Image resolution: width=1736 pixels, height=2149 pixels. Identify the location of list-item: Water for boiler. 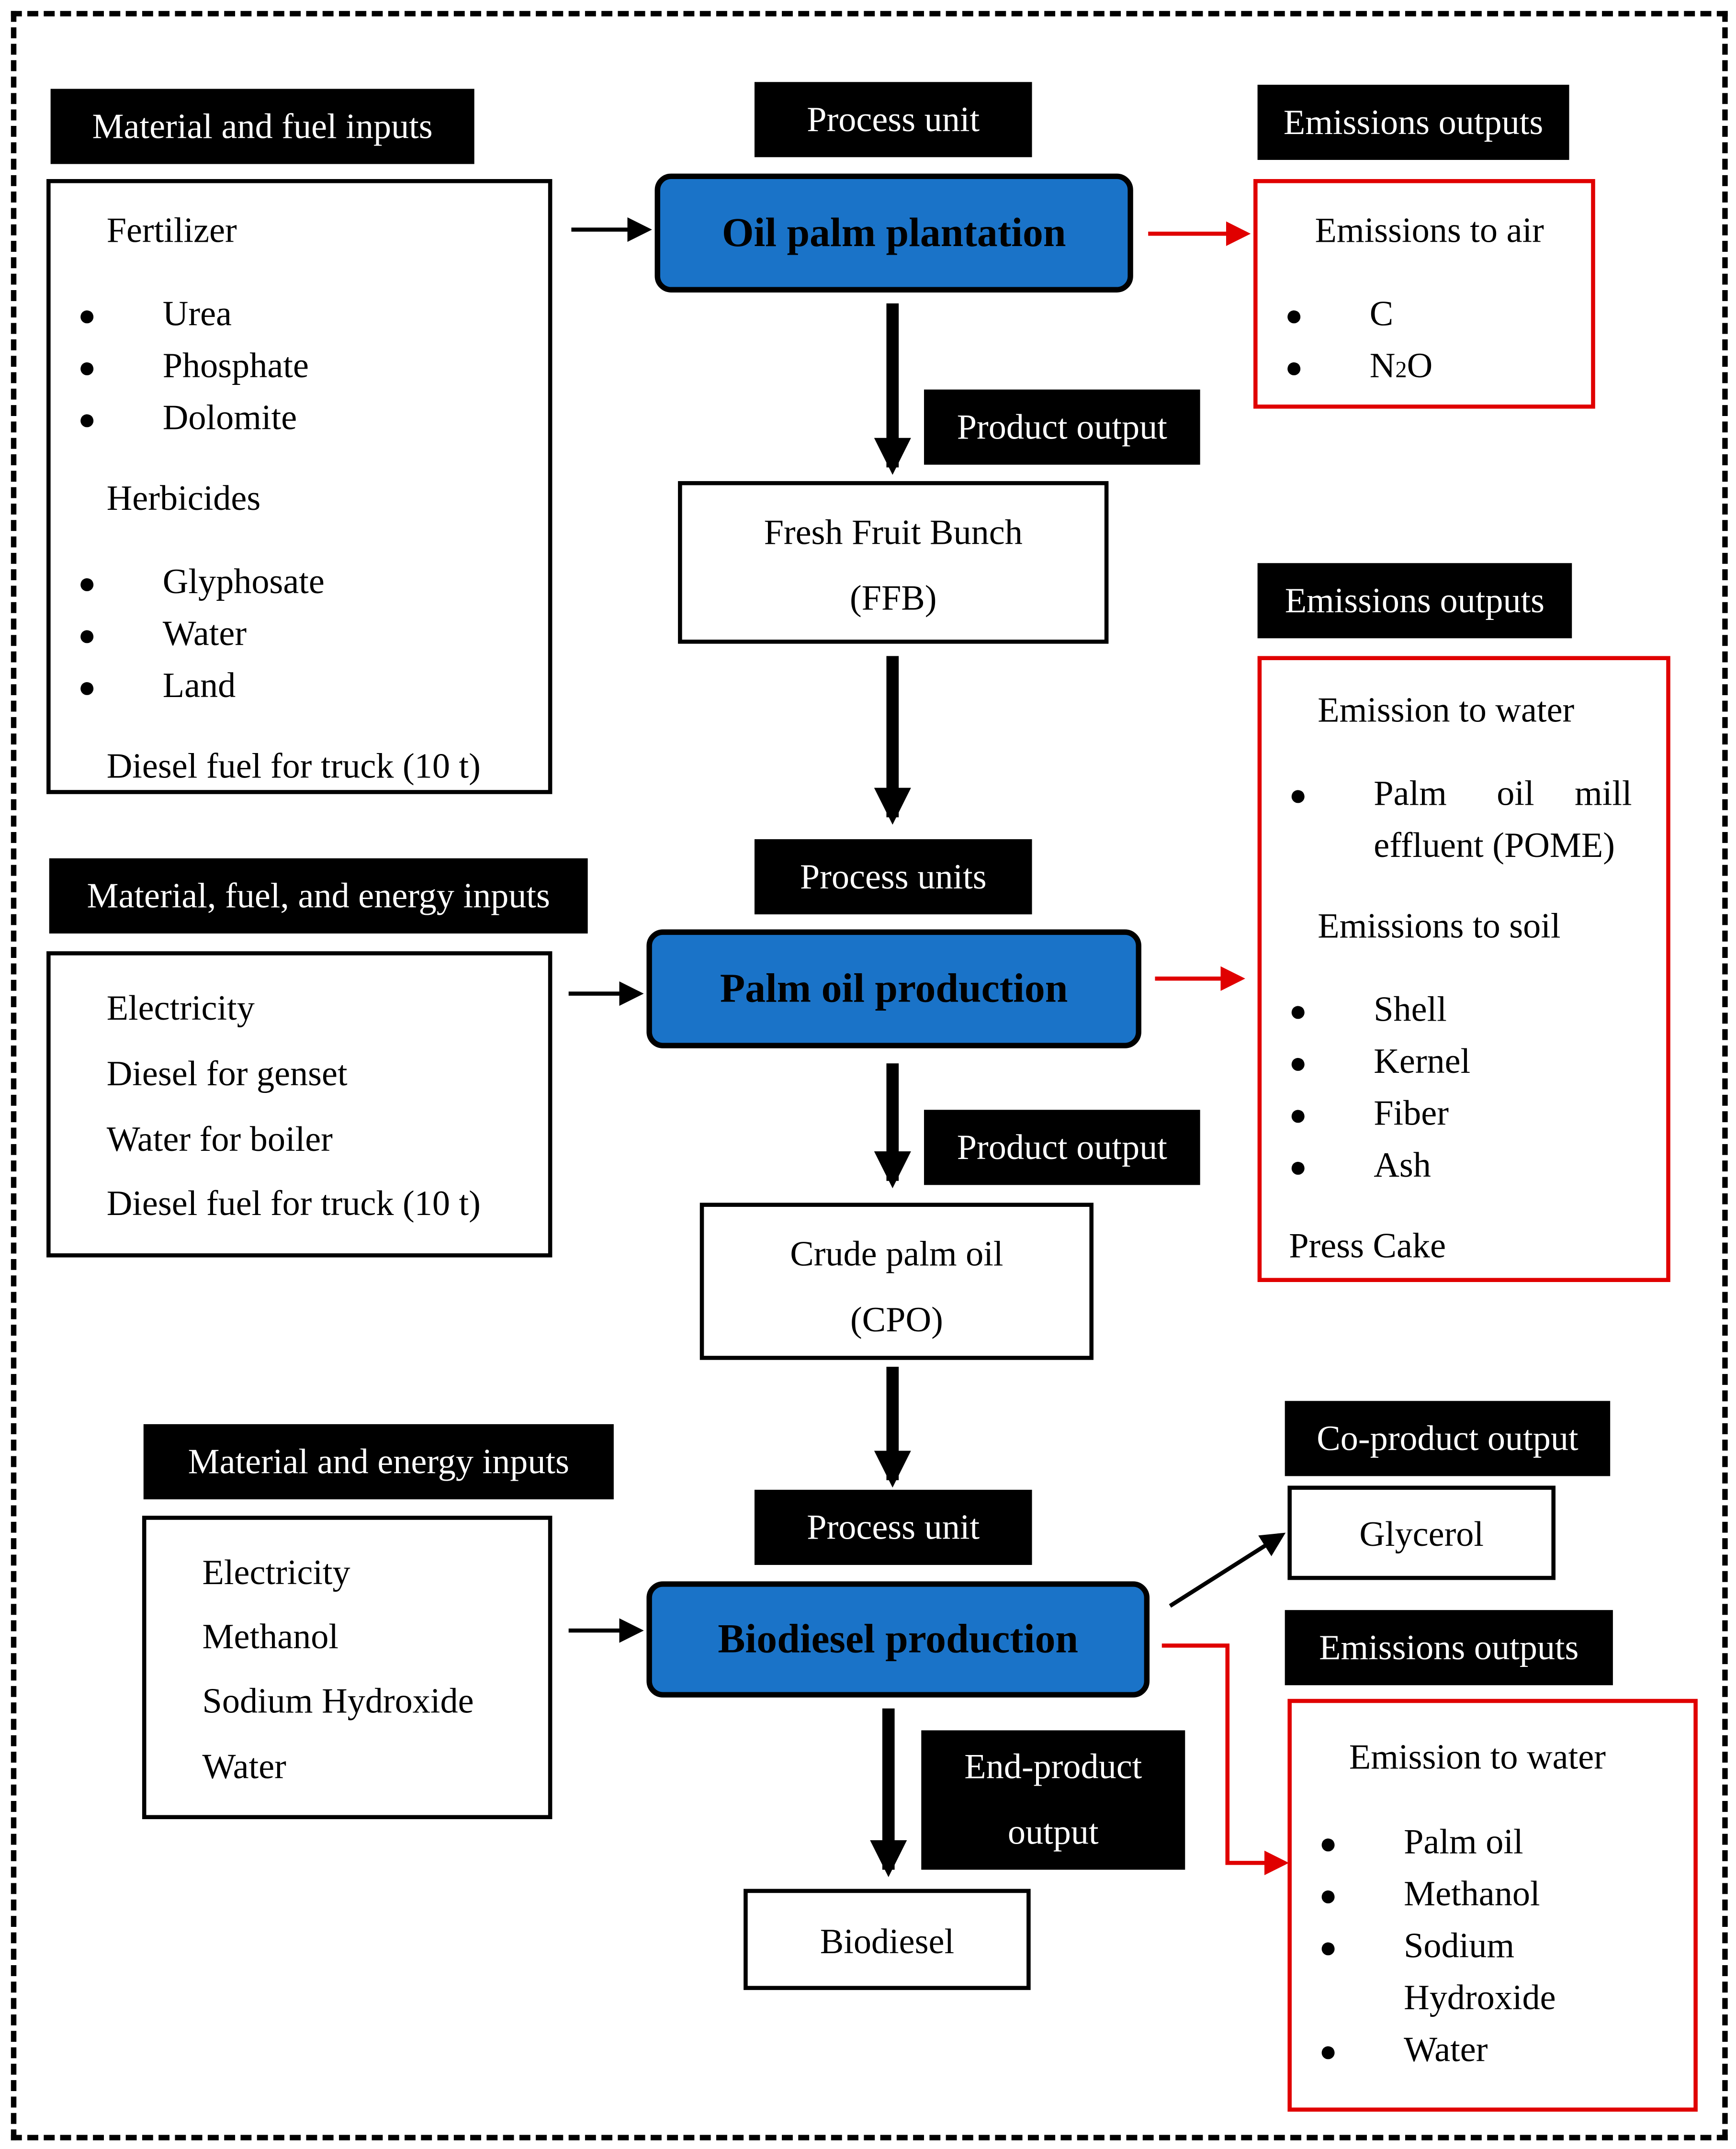
(219, 1139).